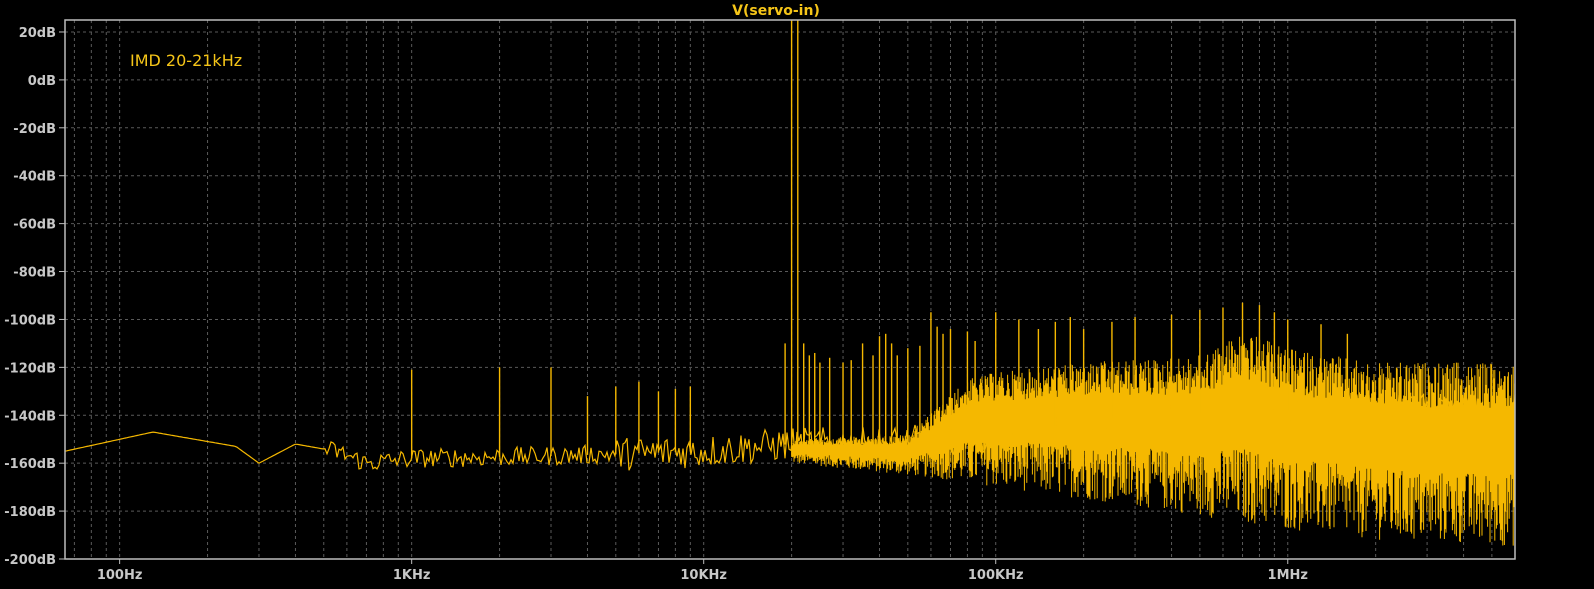 This screenshot has height=589, width=1594. I want to click on y-tick-label: 20dB, so click(37, 33).